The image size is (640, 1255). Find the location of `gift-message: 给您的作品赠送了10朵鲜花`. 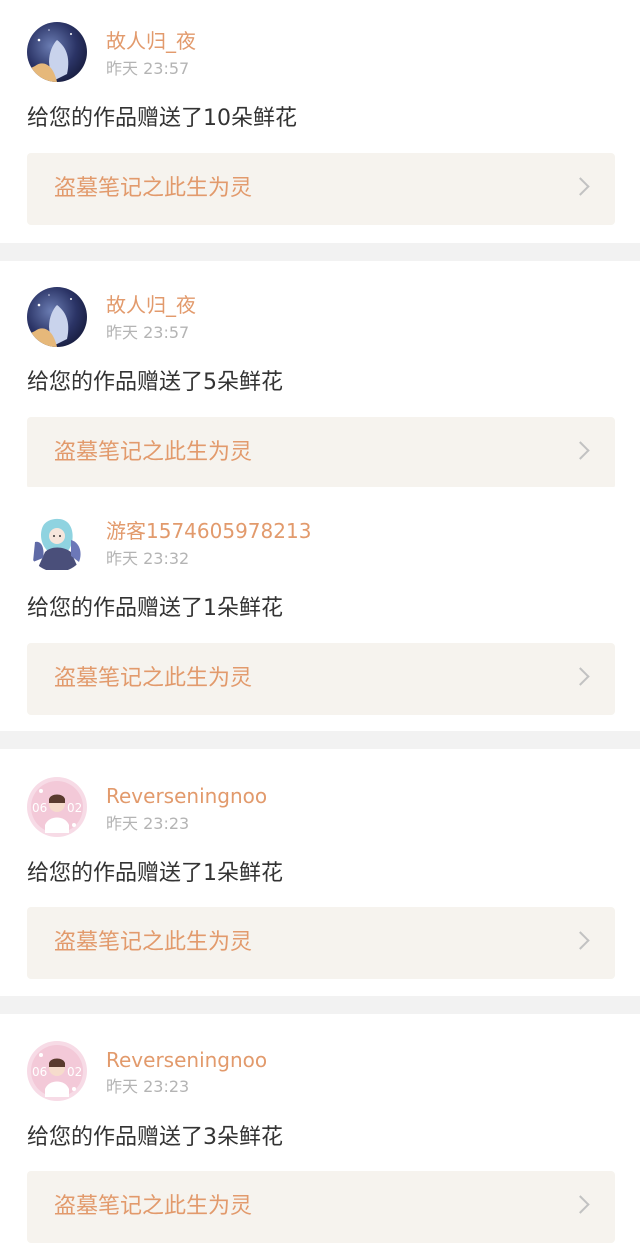

gift-message: 给您的作品赠送了10朵鲜花 is located at coordinates (162, 118).